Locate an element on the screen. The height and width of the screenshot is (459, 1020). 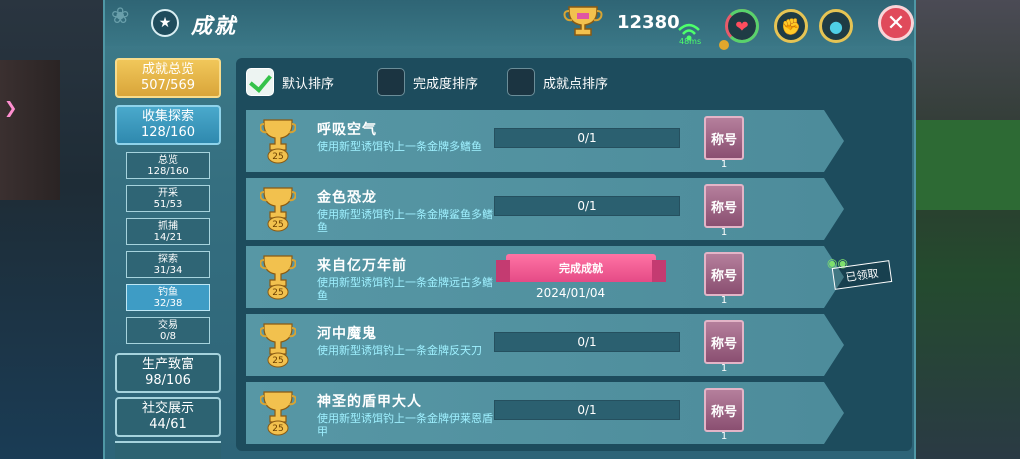
close-icon: ✕ is located at coordinates (896, 23).